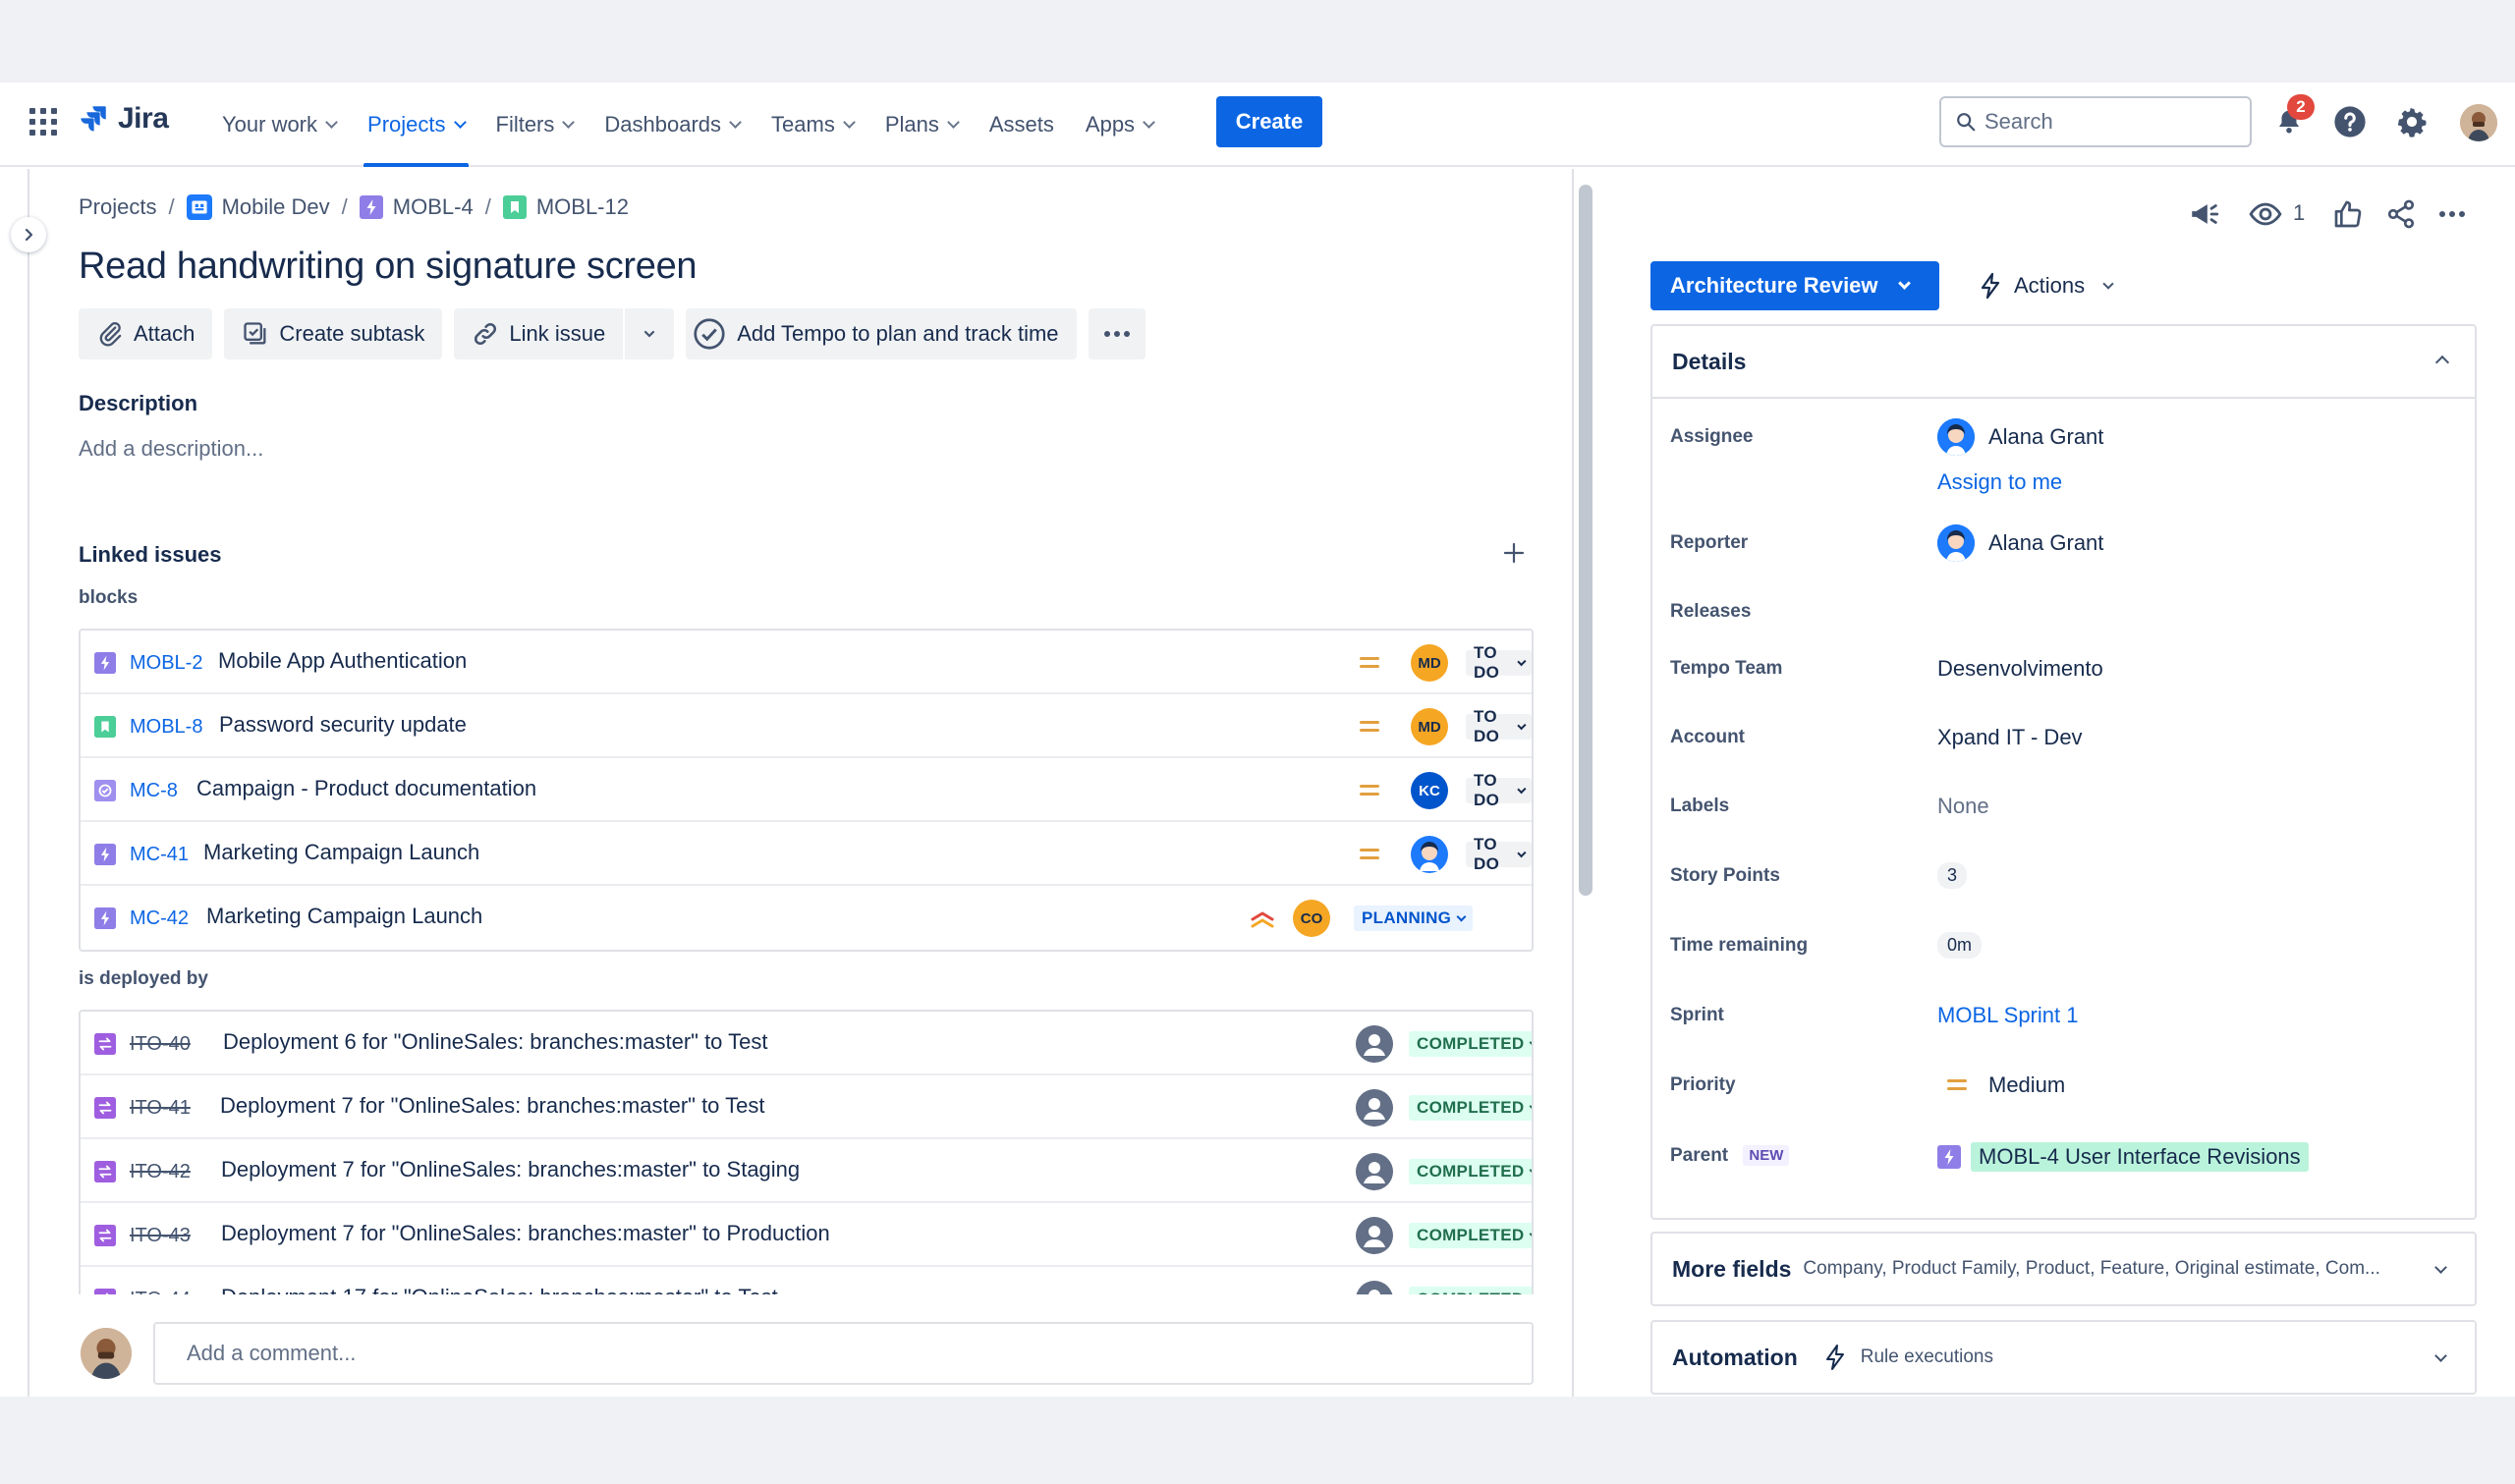 The height and width of the screenshot is (1484, 2515). What do you see at coordinates (2412, 121) in the screenshot?
I see `settings-gear-icon` at bounding box center [2412, 121].